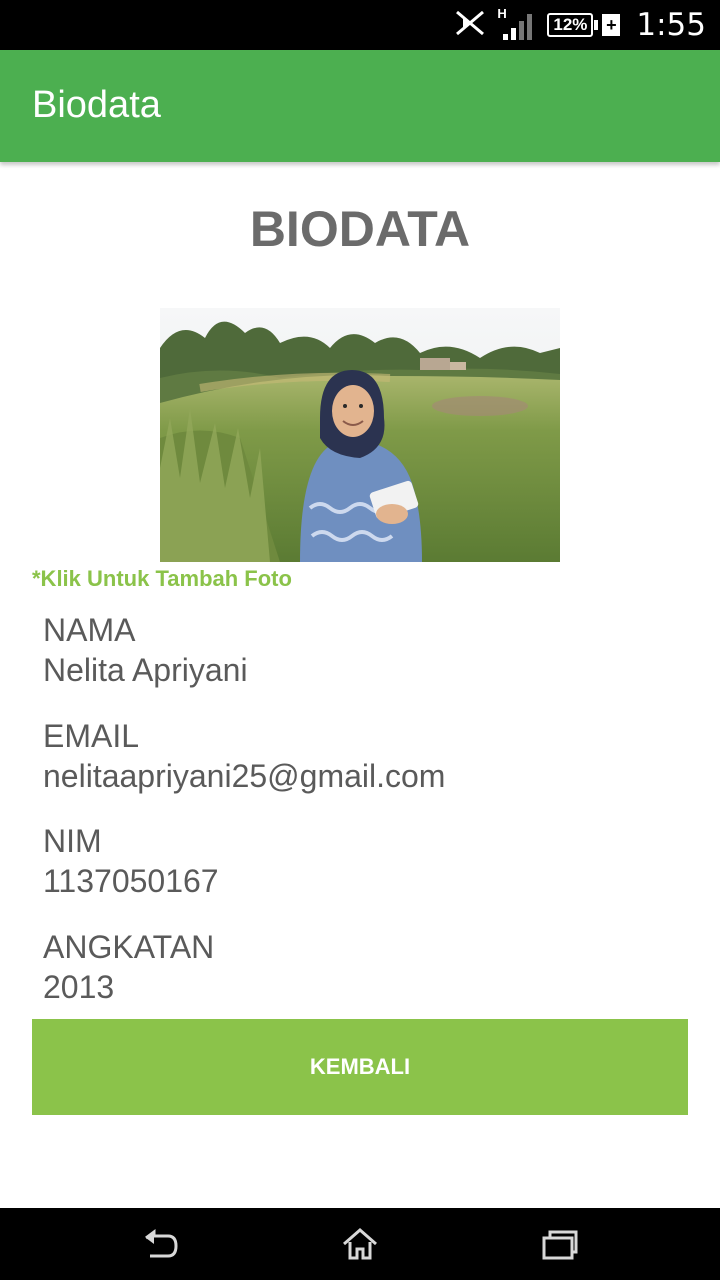 The height and width of the screenshot is (1280, 720). I want to click on nav-bar, so click(360, 1244).